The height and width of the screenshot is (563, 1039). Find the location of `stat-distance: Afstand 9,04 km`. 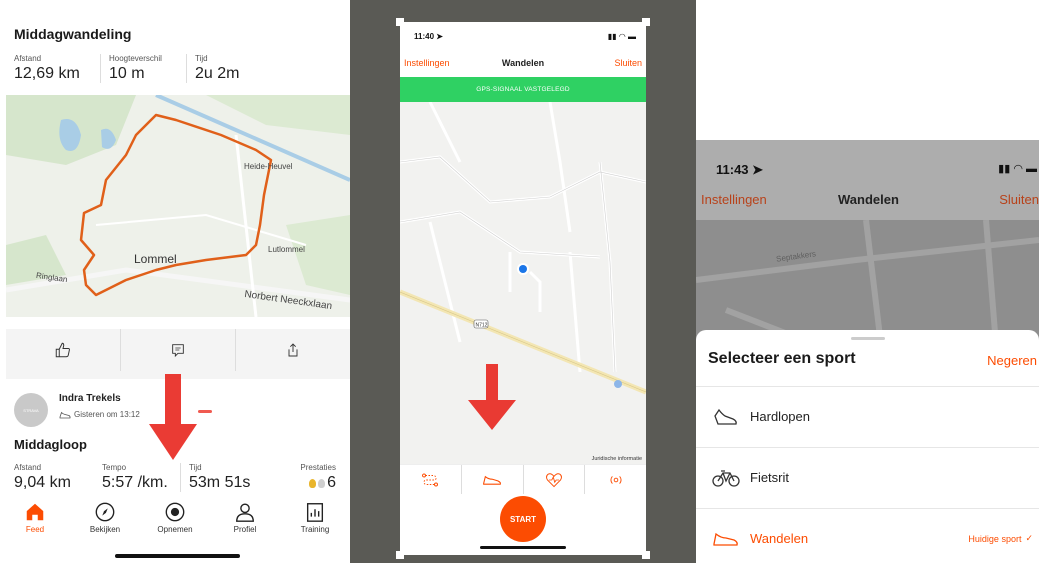

stat-distance: Afstand 9,04 km is located at coordinates (54, 477).